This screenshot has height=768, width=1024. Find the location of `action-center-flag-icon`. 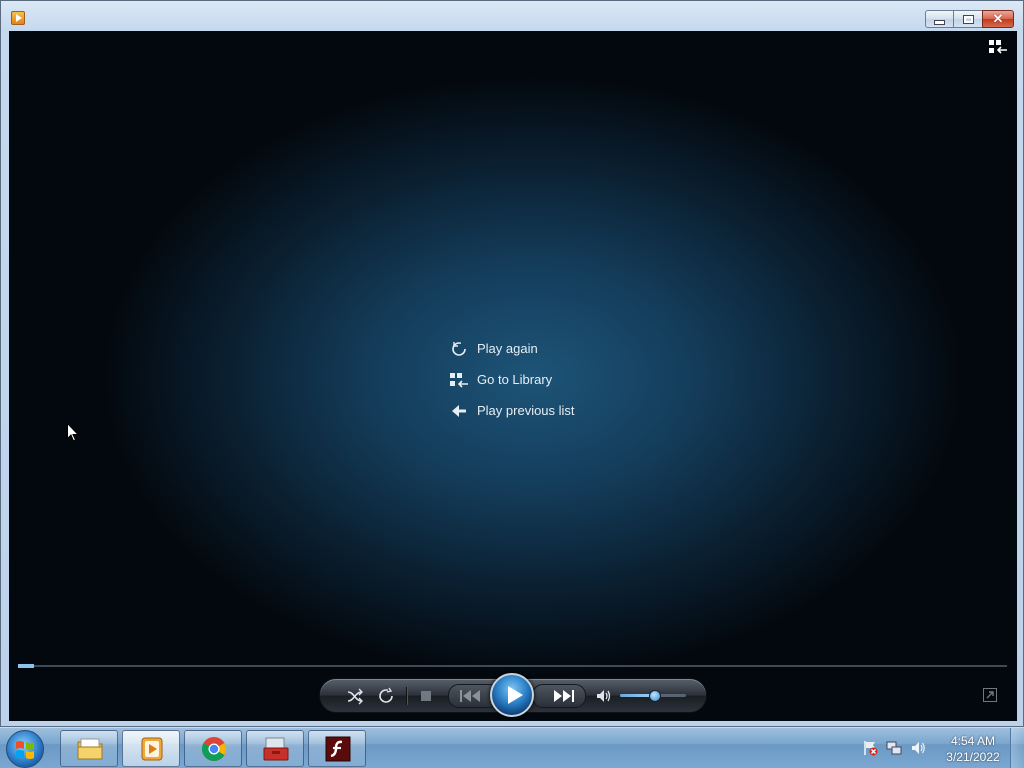

action-center-flag-icon is located at coordinates (870, 748).